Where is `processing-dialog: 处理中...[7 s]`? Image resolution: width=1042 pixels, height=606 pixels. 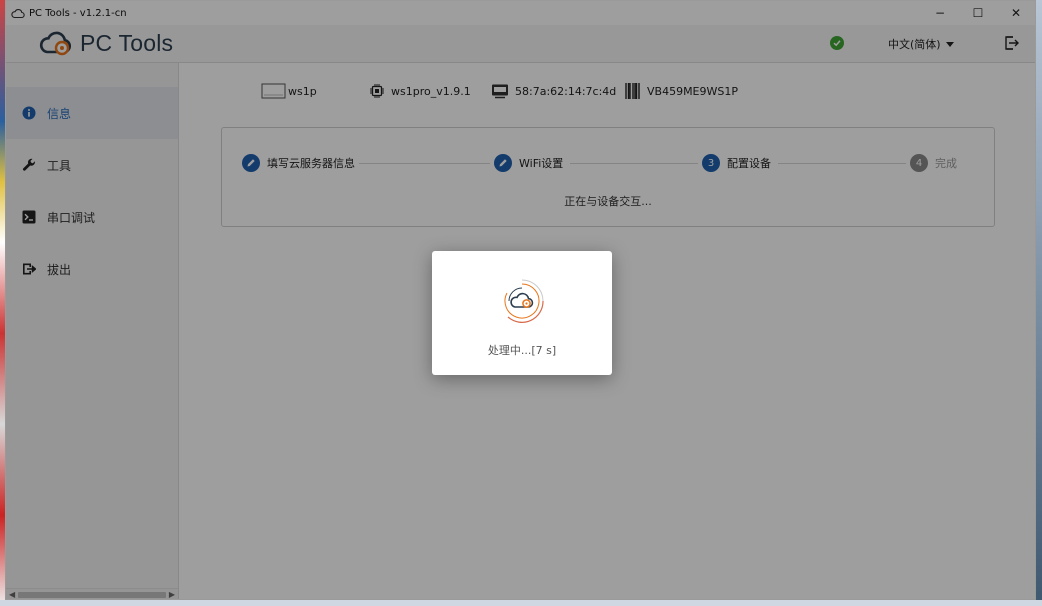
processing-dialog: 处理中...[7 s] is located at coordinates (522, 313).